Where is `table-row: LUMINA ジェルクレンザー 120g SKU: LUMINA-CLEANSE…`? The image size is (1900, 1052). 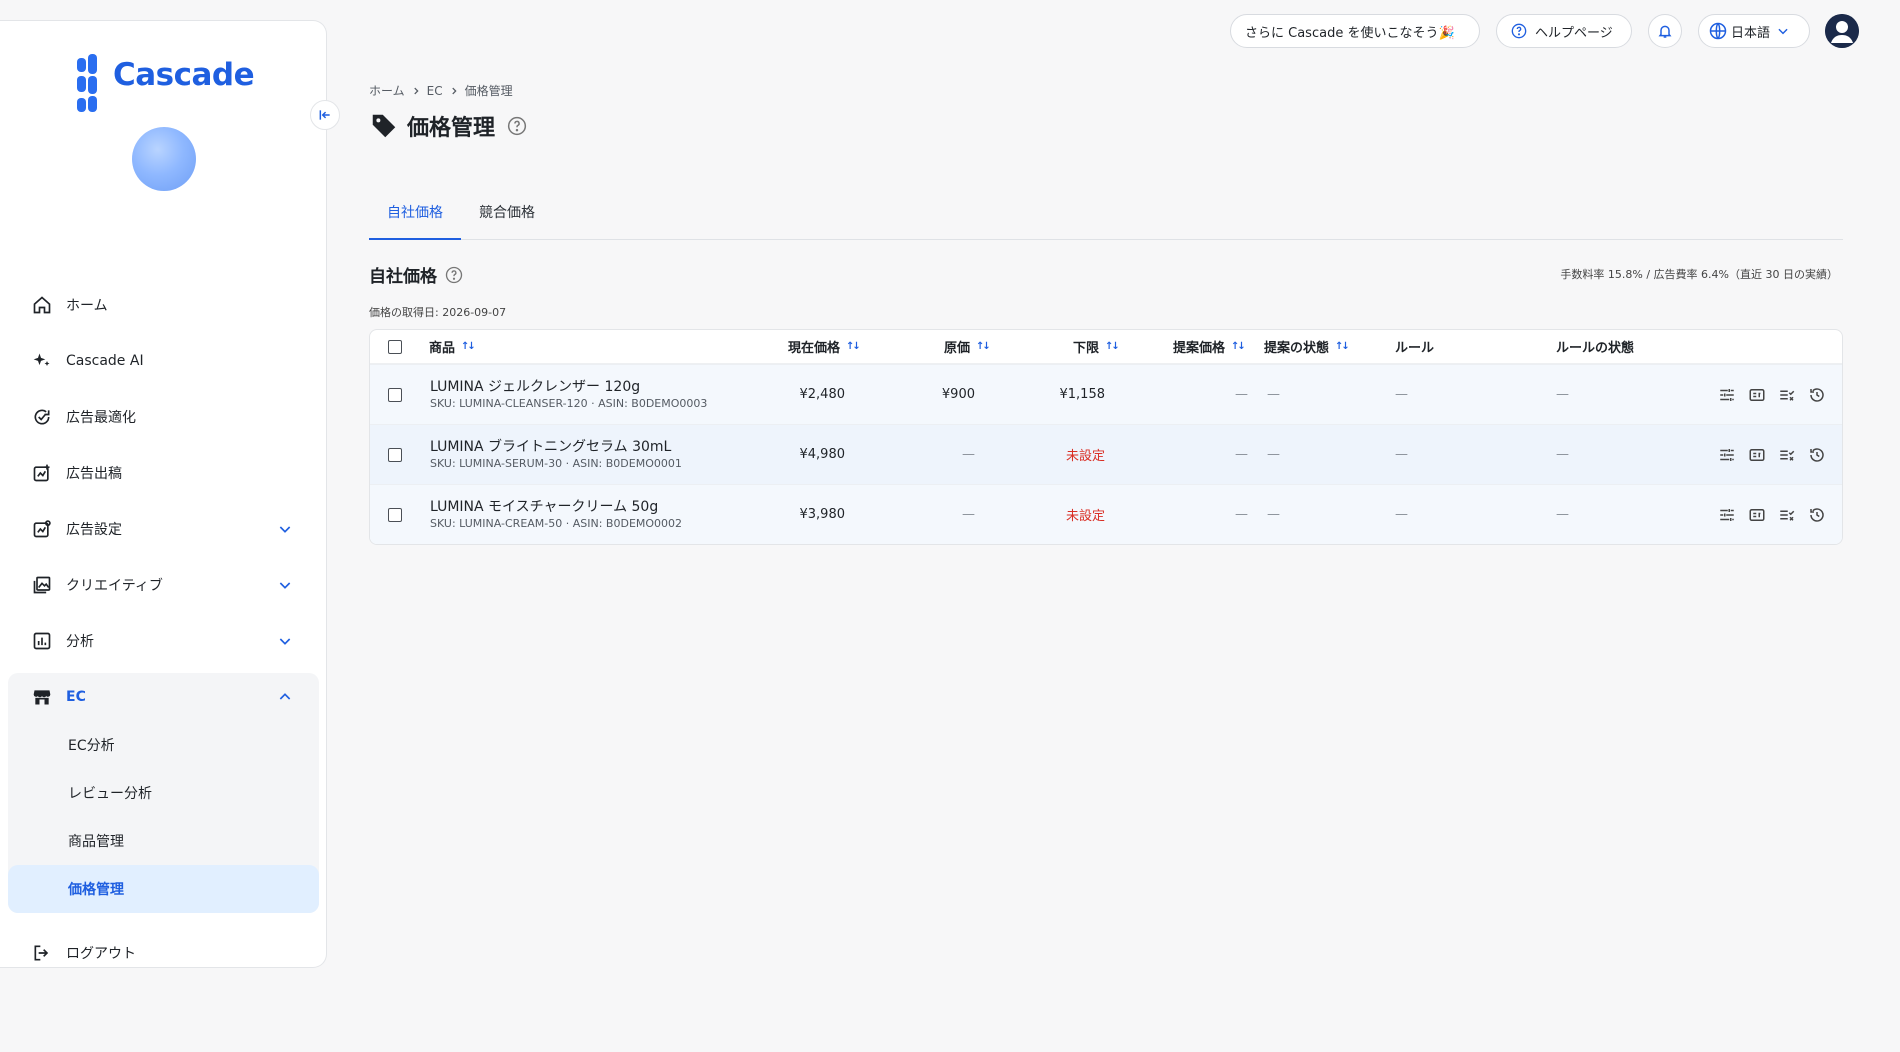
table-row: LUMINA ジェルクレンザー 120g SKU: LUMINA-CLEANSE… is located at coordinates (1106, 394).